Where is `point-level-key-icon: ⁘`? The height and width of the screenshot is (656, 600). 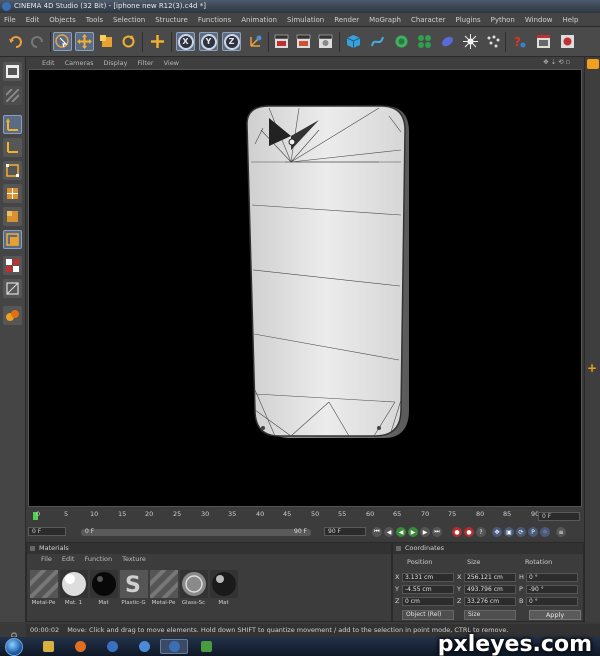
point-level-key-icon: ⁘ is located at coordinates (545, 532).